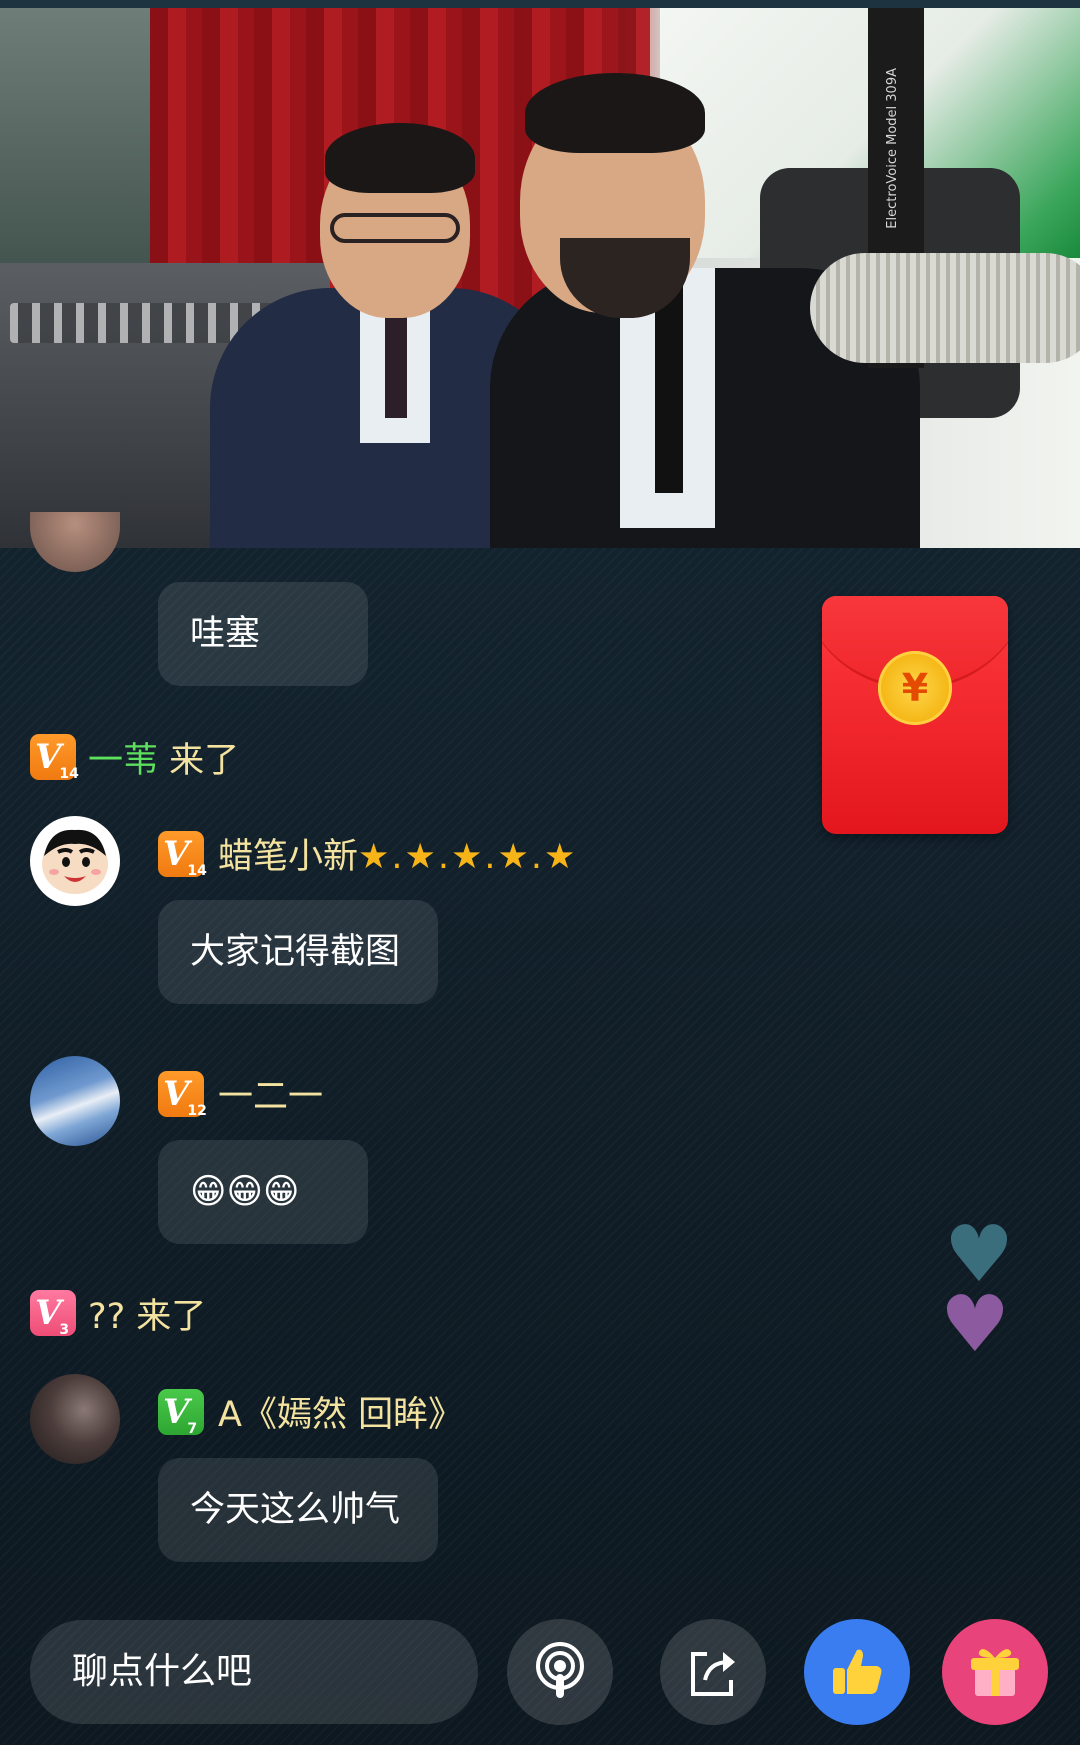 This screenshot has width=1080, height=1745. Describe the element at coordinates (163, 757) in the screenshot. I see `entry-notice: 一苇 来了` at that location.